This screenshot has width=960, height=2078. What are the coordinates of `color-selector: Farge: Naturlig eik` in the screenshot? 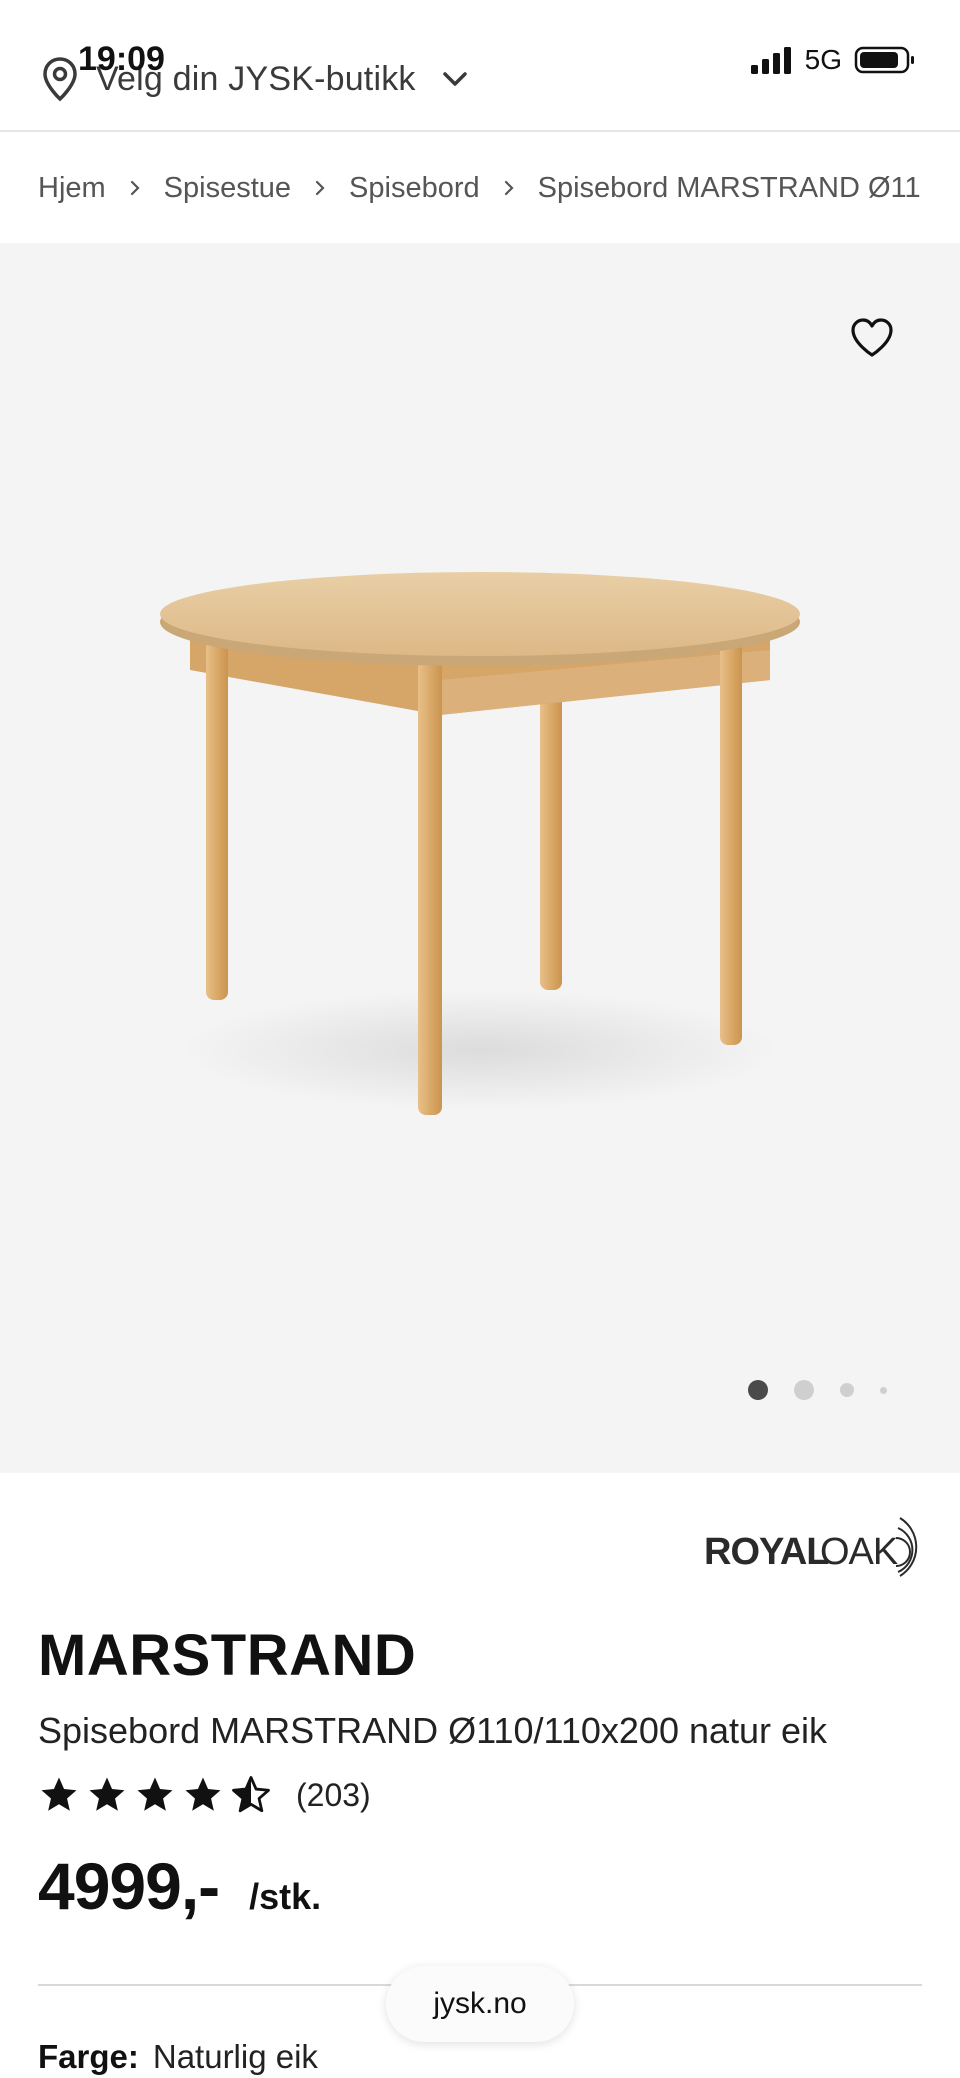 It's located at (178, 2057).